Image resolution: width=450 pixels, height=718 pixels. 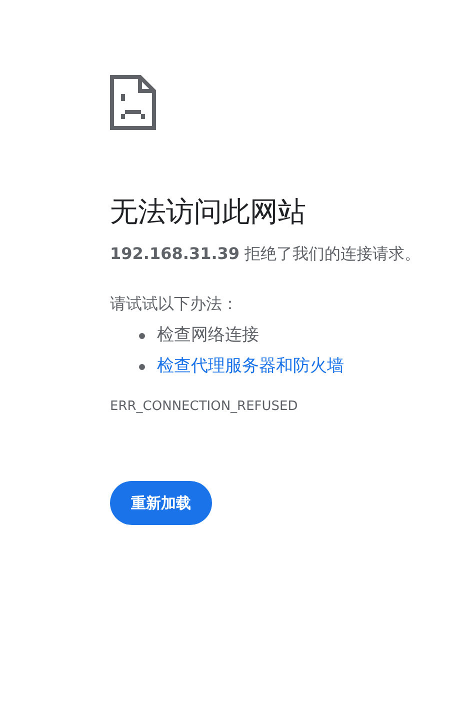 What do you see at coordinates (204, 406) in the screenshot?
I see `error-code: ERR_CONNECTION_REFUSED` at bounding box center [204, 406].